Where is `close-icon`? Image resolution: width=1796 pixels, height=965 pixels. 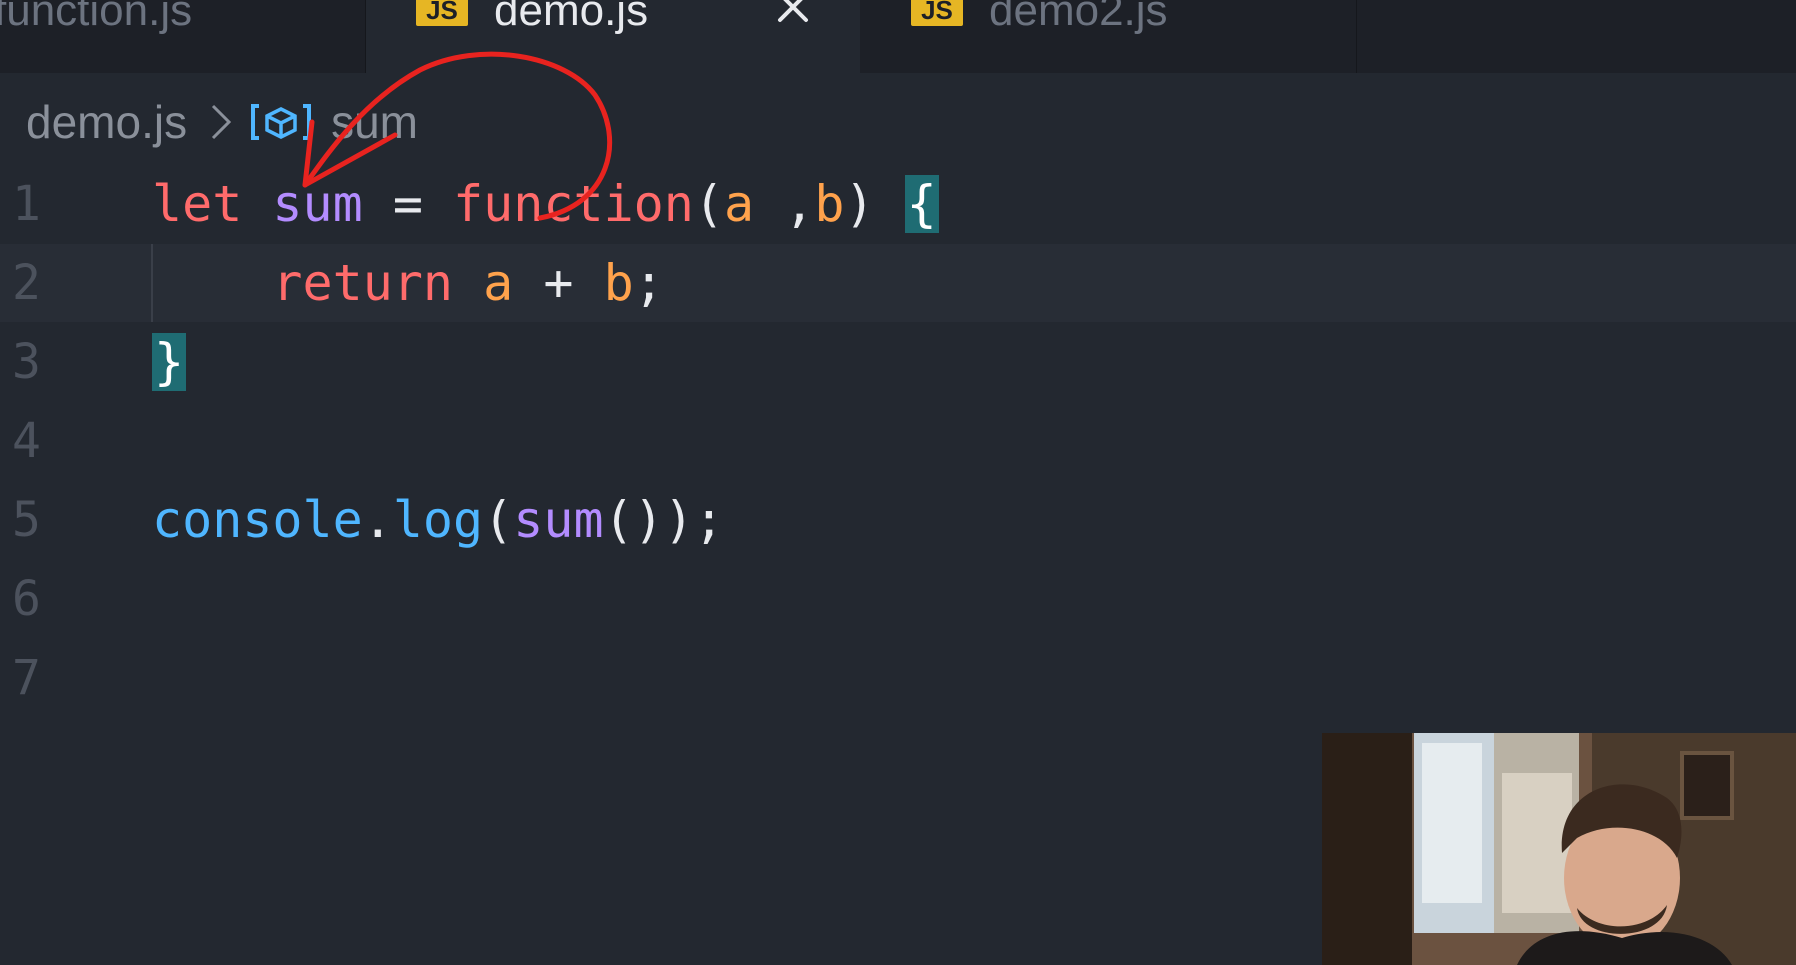
close-icon is located at coordinates (793, 13).